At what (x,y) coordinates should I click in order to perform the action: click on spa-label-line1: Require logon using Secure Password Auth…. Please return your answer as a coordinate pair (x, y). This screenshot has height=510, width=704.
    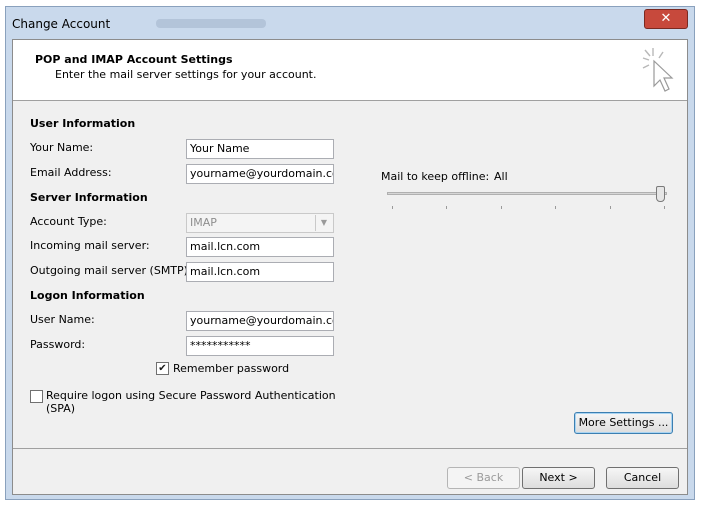
    Looking at the image, I should click on (191, 395).